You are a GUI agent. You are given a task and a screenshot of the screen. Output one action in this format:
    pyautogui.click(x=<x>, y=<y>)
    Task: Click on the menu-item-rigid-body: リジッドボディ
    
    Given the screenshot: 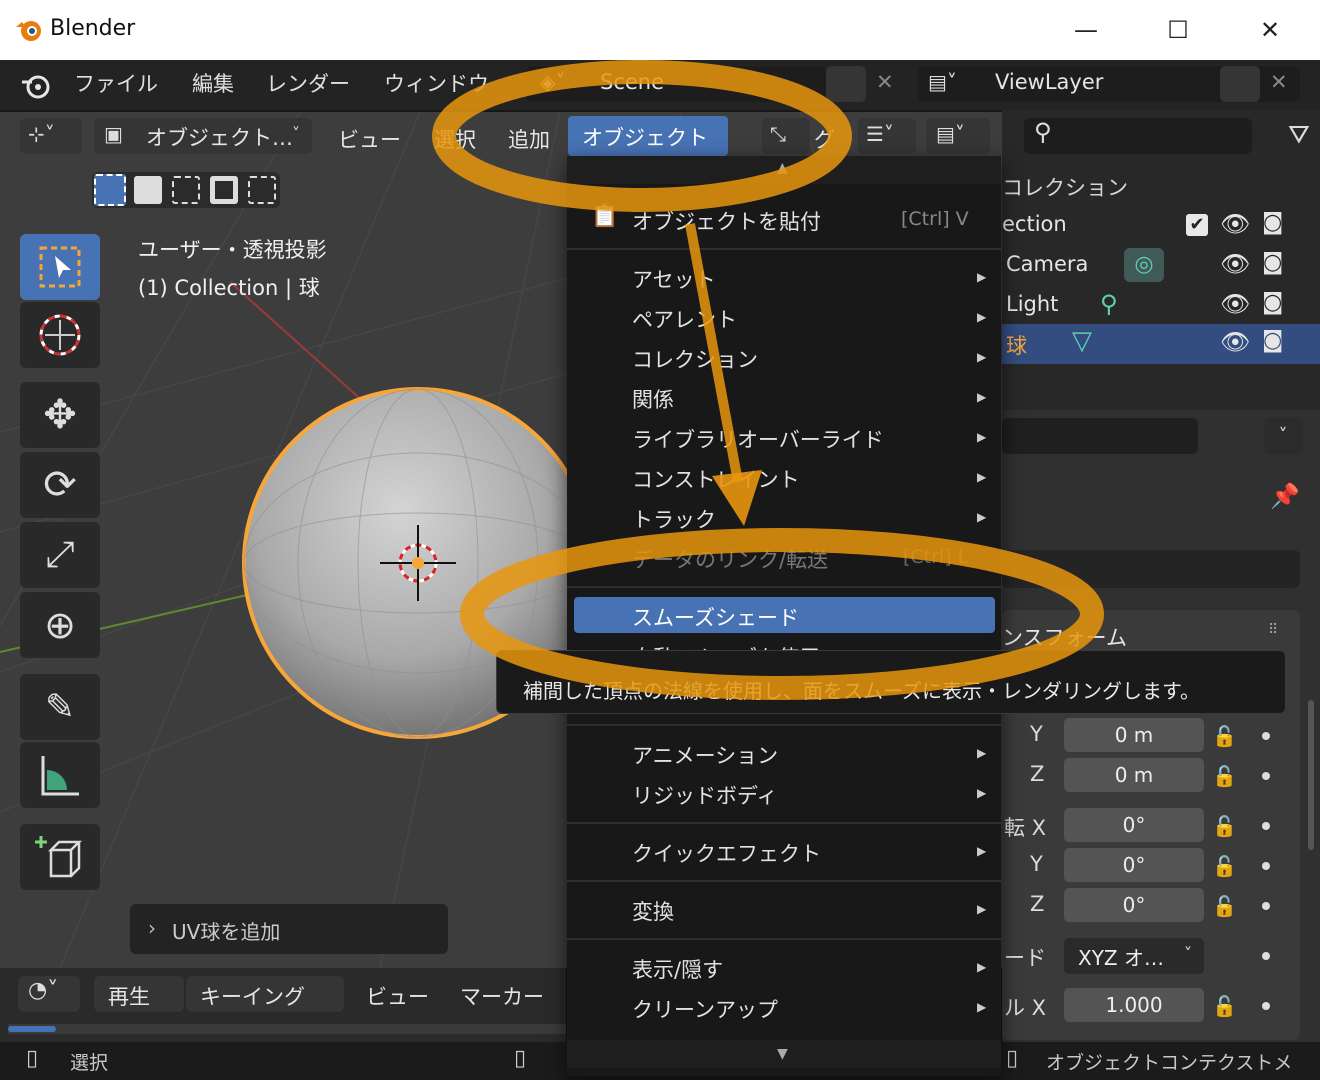 What is the action you would take?
    pyautogui.click(x=705, y=795)
    